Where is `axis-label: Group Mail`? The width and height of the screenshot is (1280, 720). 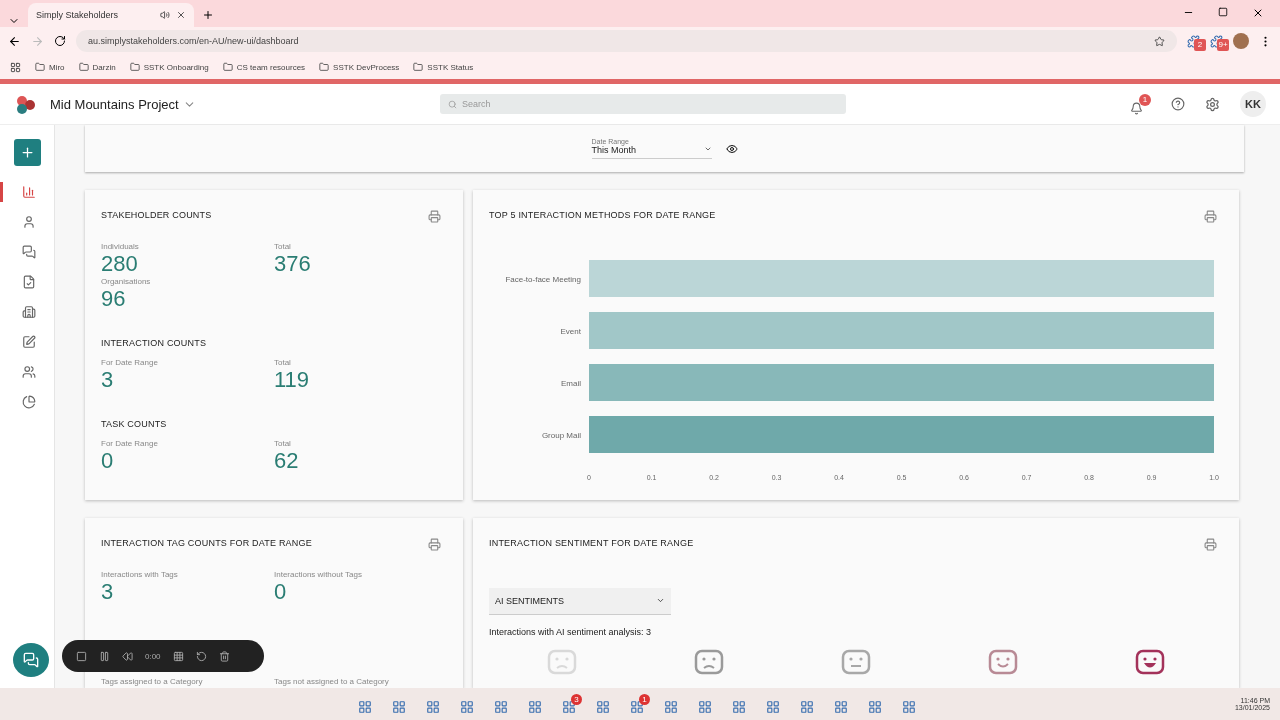
axis-label: Group Mail is located at coordinates (561, 435).